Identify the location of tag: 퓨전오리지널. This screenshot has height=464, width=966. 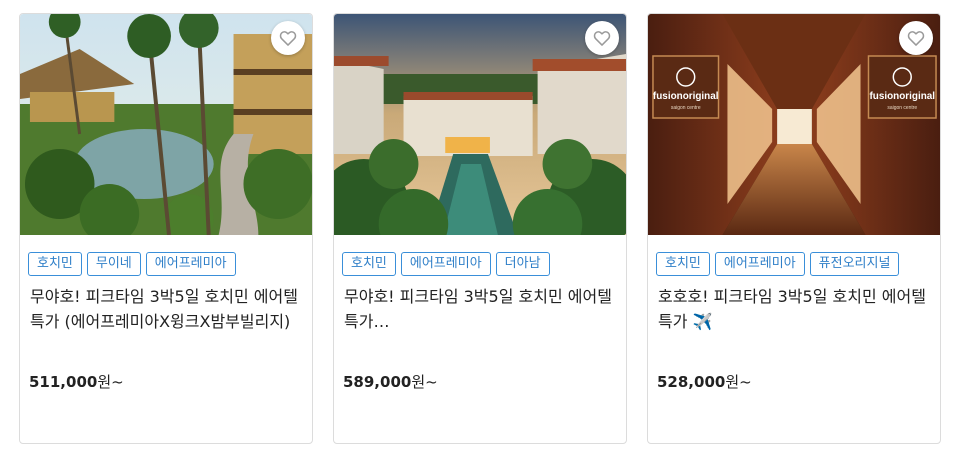
(854, 264).